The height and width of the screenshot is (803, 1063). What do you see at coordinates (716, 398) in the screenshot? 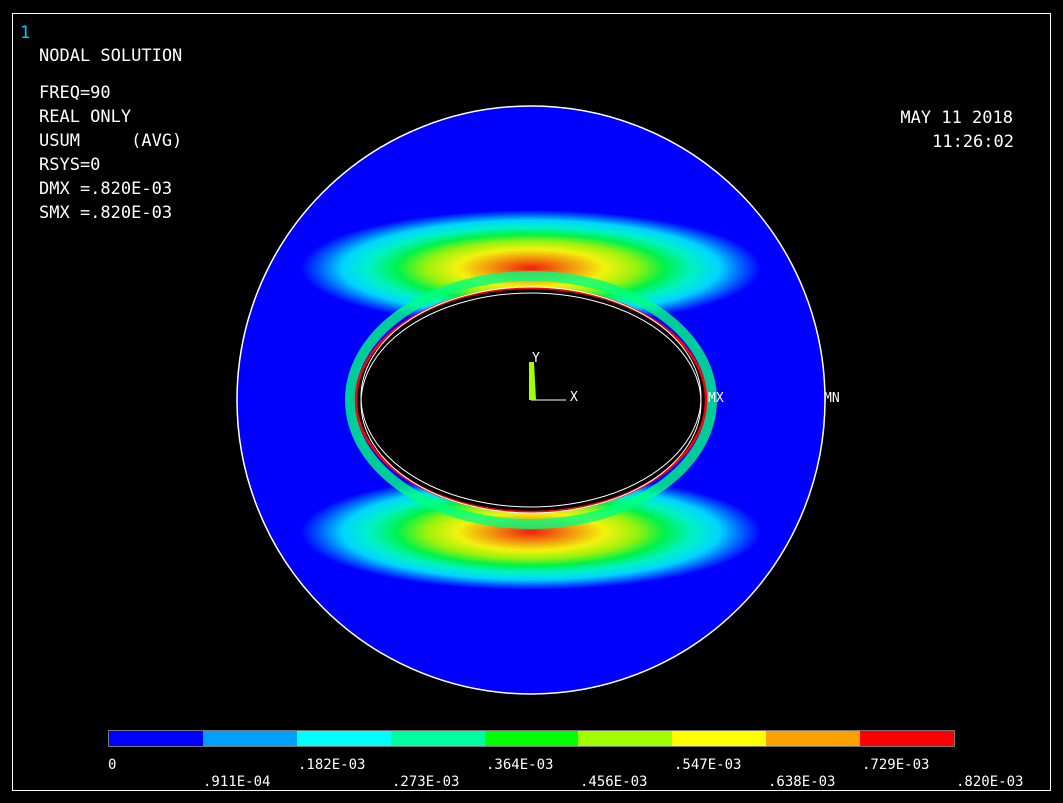
I see `max-marker-label: MX` at bounding box center [716, 398].